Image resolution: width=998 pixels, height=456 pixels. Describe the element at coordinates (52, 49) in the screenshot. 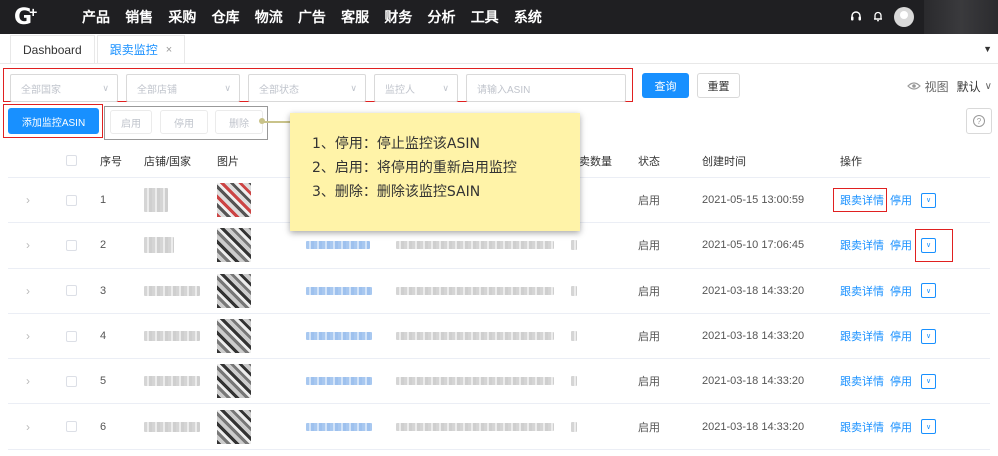

I see `tab-dashboard: Dashboard` at that location.